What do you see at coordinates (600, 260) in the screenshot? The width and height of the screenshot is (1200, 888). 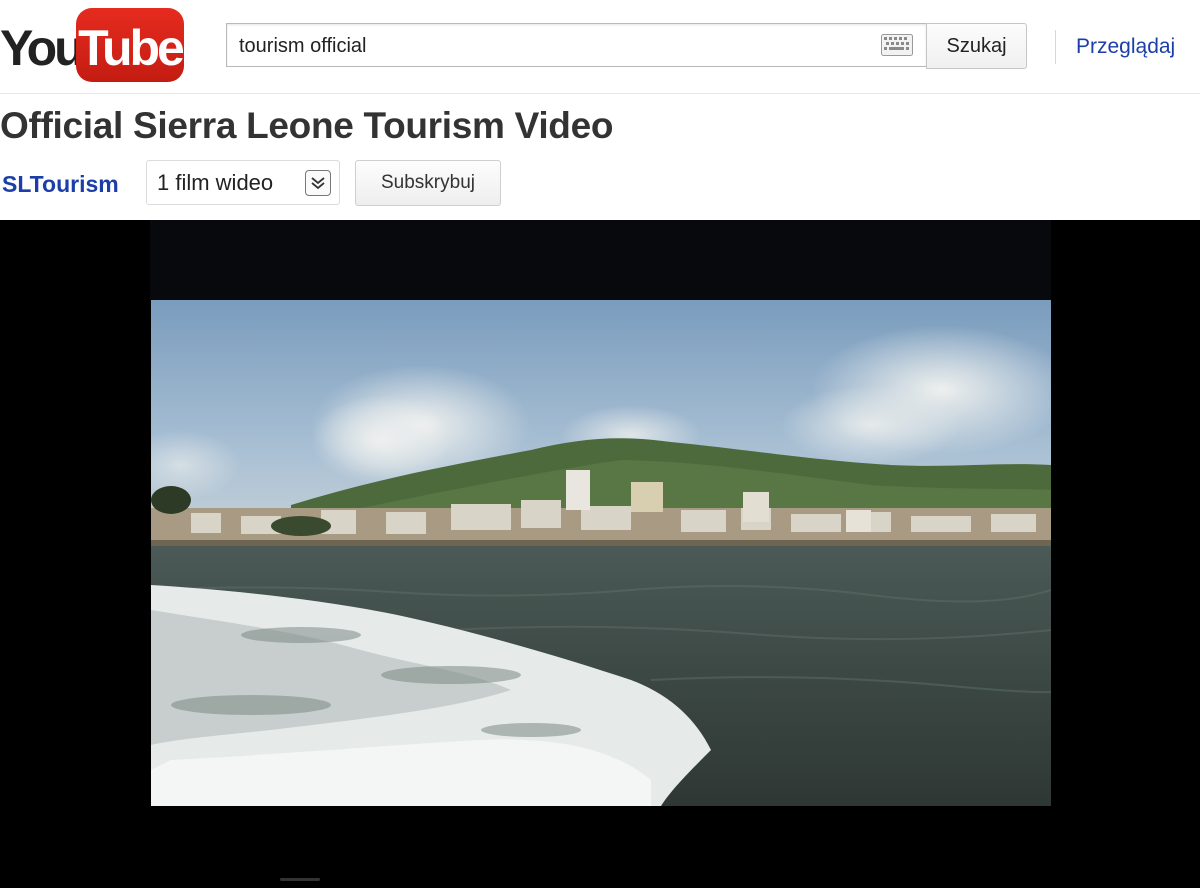 I see `player-letterbox` at bounding box center [600, 260].